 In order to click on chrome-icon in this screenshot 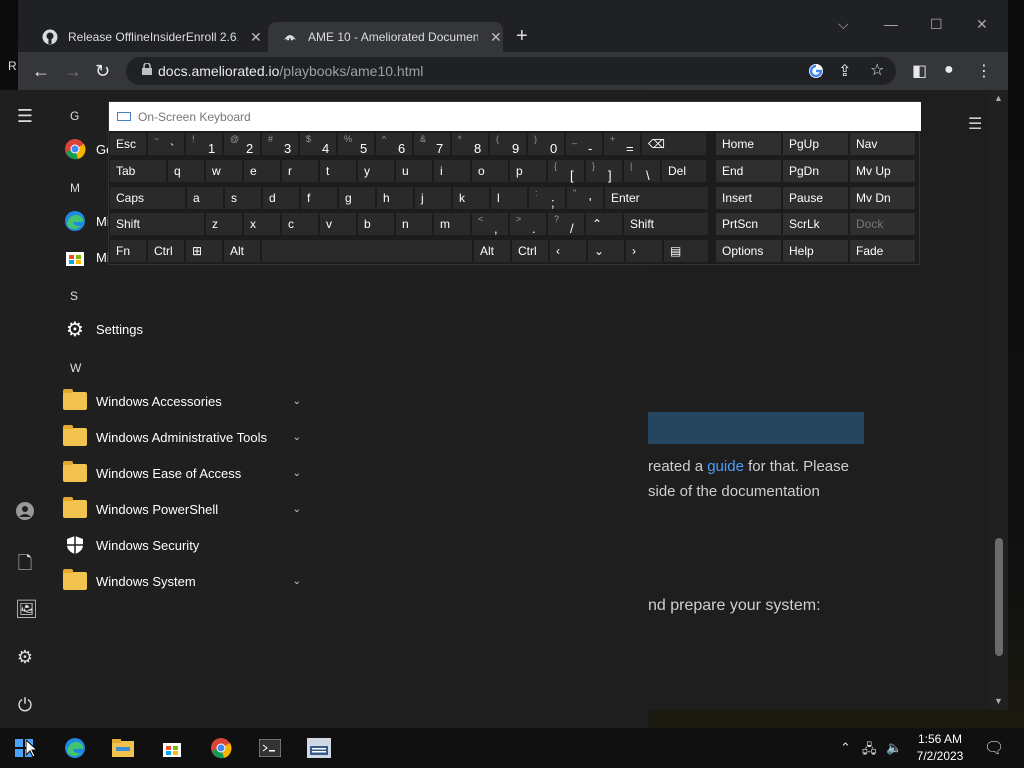, I will do `click(221, 748)`.